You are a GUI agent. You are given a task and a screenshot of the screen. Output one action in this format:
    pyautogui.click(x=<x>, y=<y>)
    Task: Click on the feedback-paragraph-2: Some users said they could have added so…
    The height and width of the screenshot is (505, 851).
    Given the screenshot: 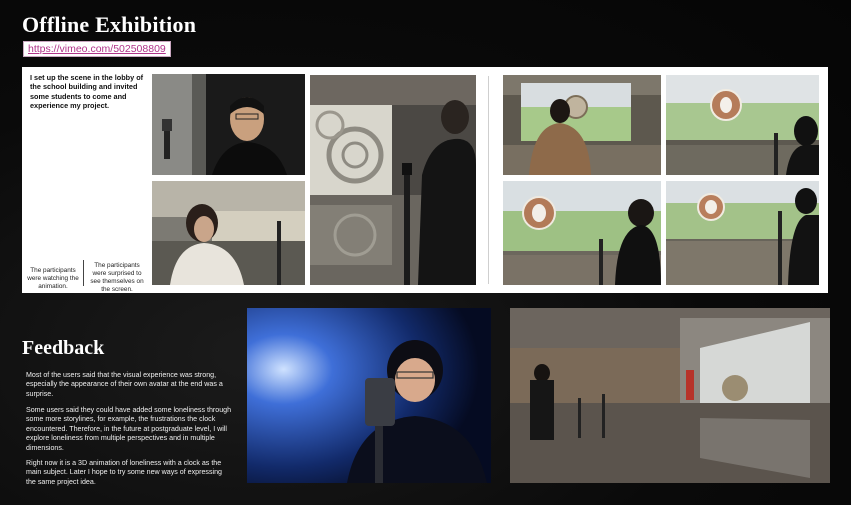 What is the action you would take?
    pyautogui.click(x=129, y=429)
    